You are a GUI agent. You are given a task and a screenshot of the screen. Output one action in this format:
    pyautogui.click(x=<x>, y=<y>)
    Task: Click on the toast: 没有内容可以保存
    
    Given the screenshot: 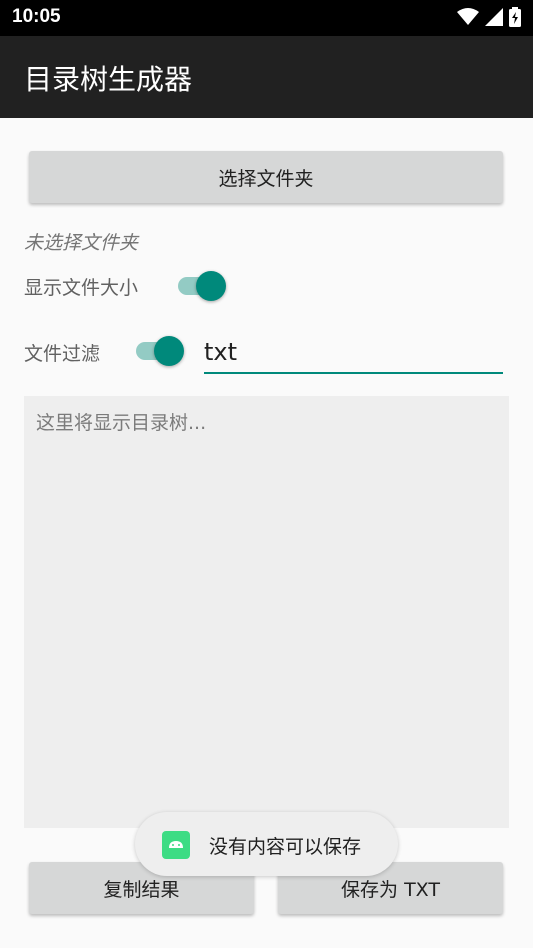 What is the action you would take?
    pyautogui.click(x=266, y=844)
    